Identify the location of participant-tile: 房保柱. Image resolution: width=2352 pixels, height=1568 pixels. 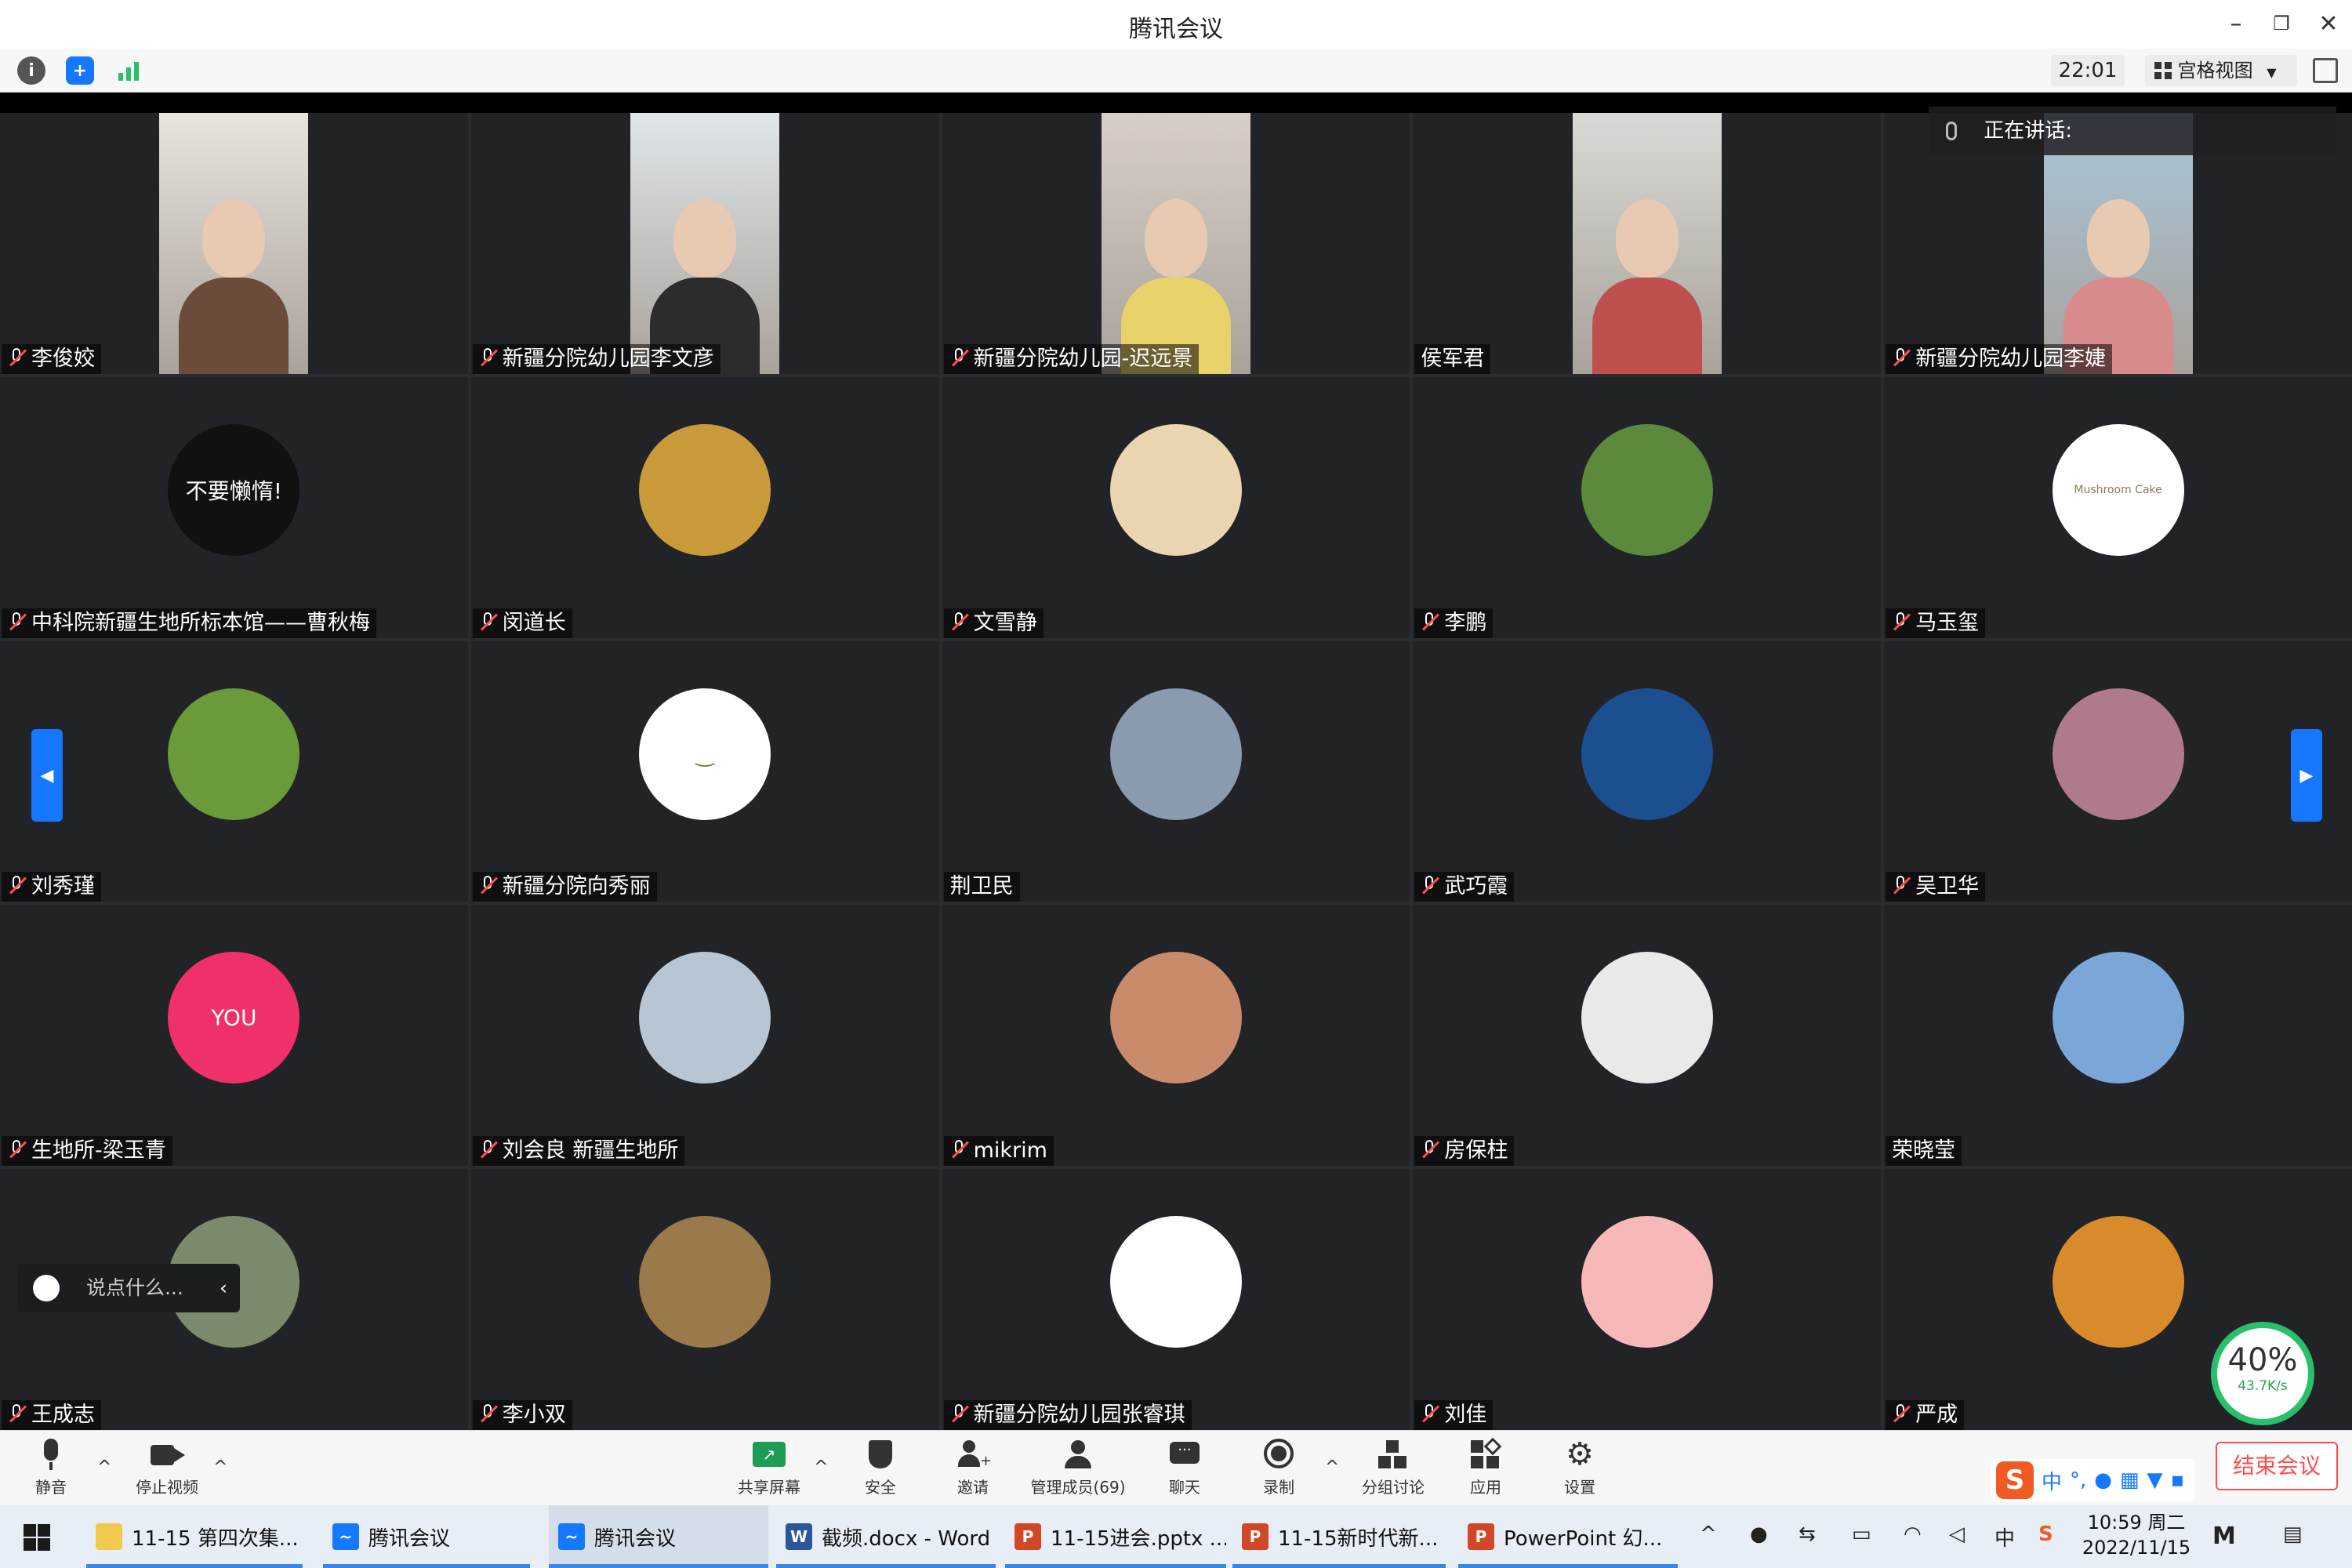
(1647, 1036).